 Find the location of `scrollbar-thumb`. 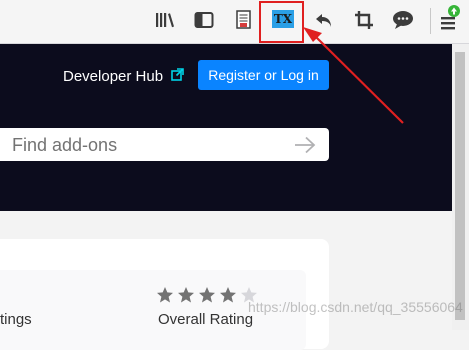

scrollbar-thumb is located at coordinates (460, 186).